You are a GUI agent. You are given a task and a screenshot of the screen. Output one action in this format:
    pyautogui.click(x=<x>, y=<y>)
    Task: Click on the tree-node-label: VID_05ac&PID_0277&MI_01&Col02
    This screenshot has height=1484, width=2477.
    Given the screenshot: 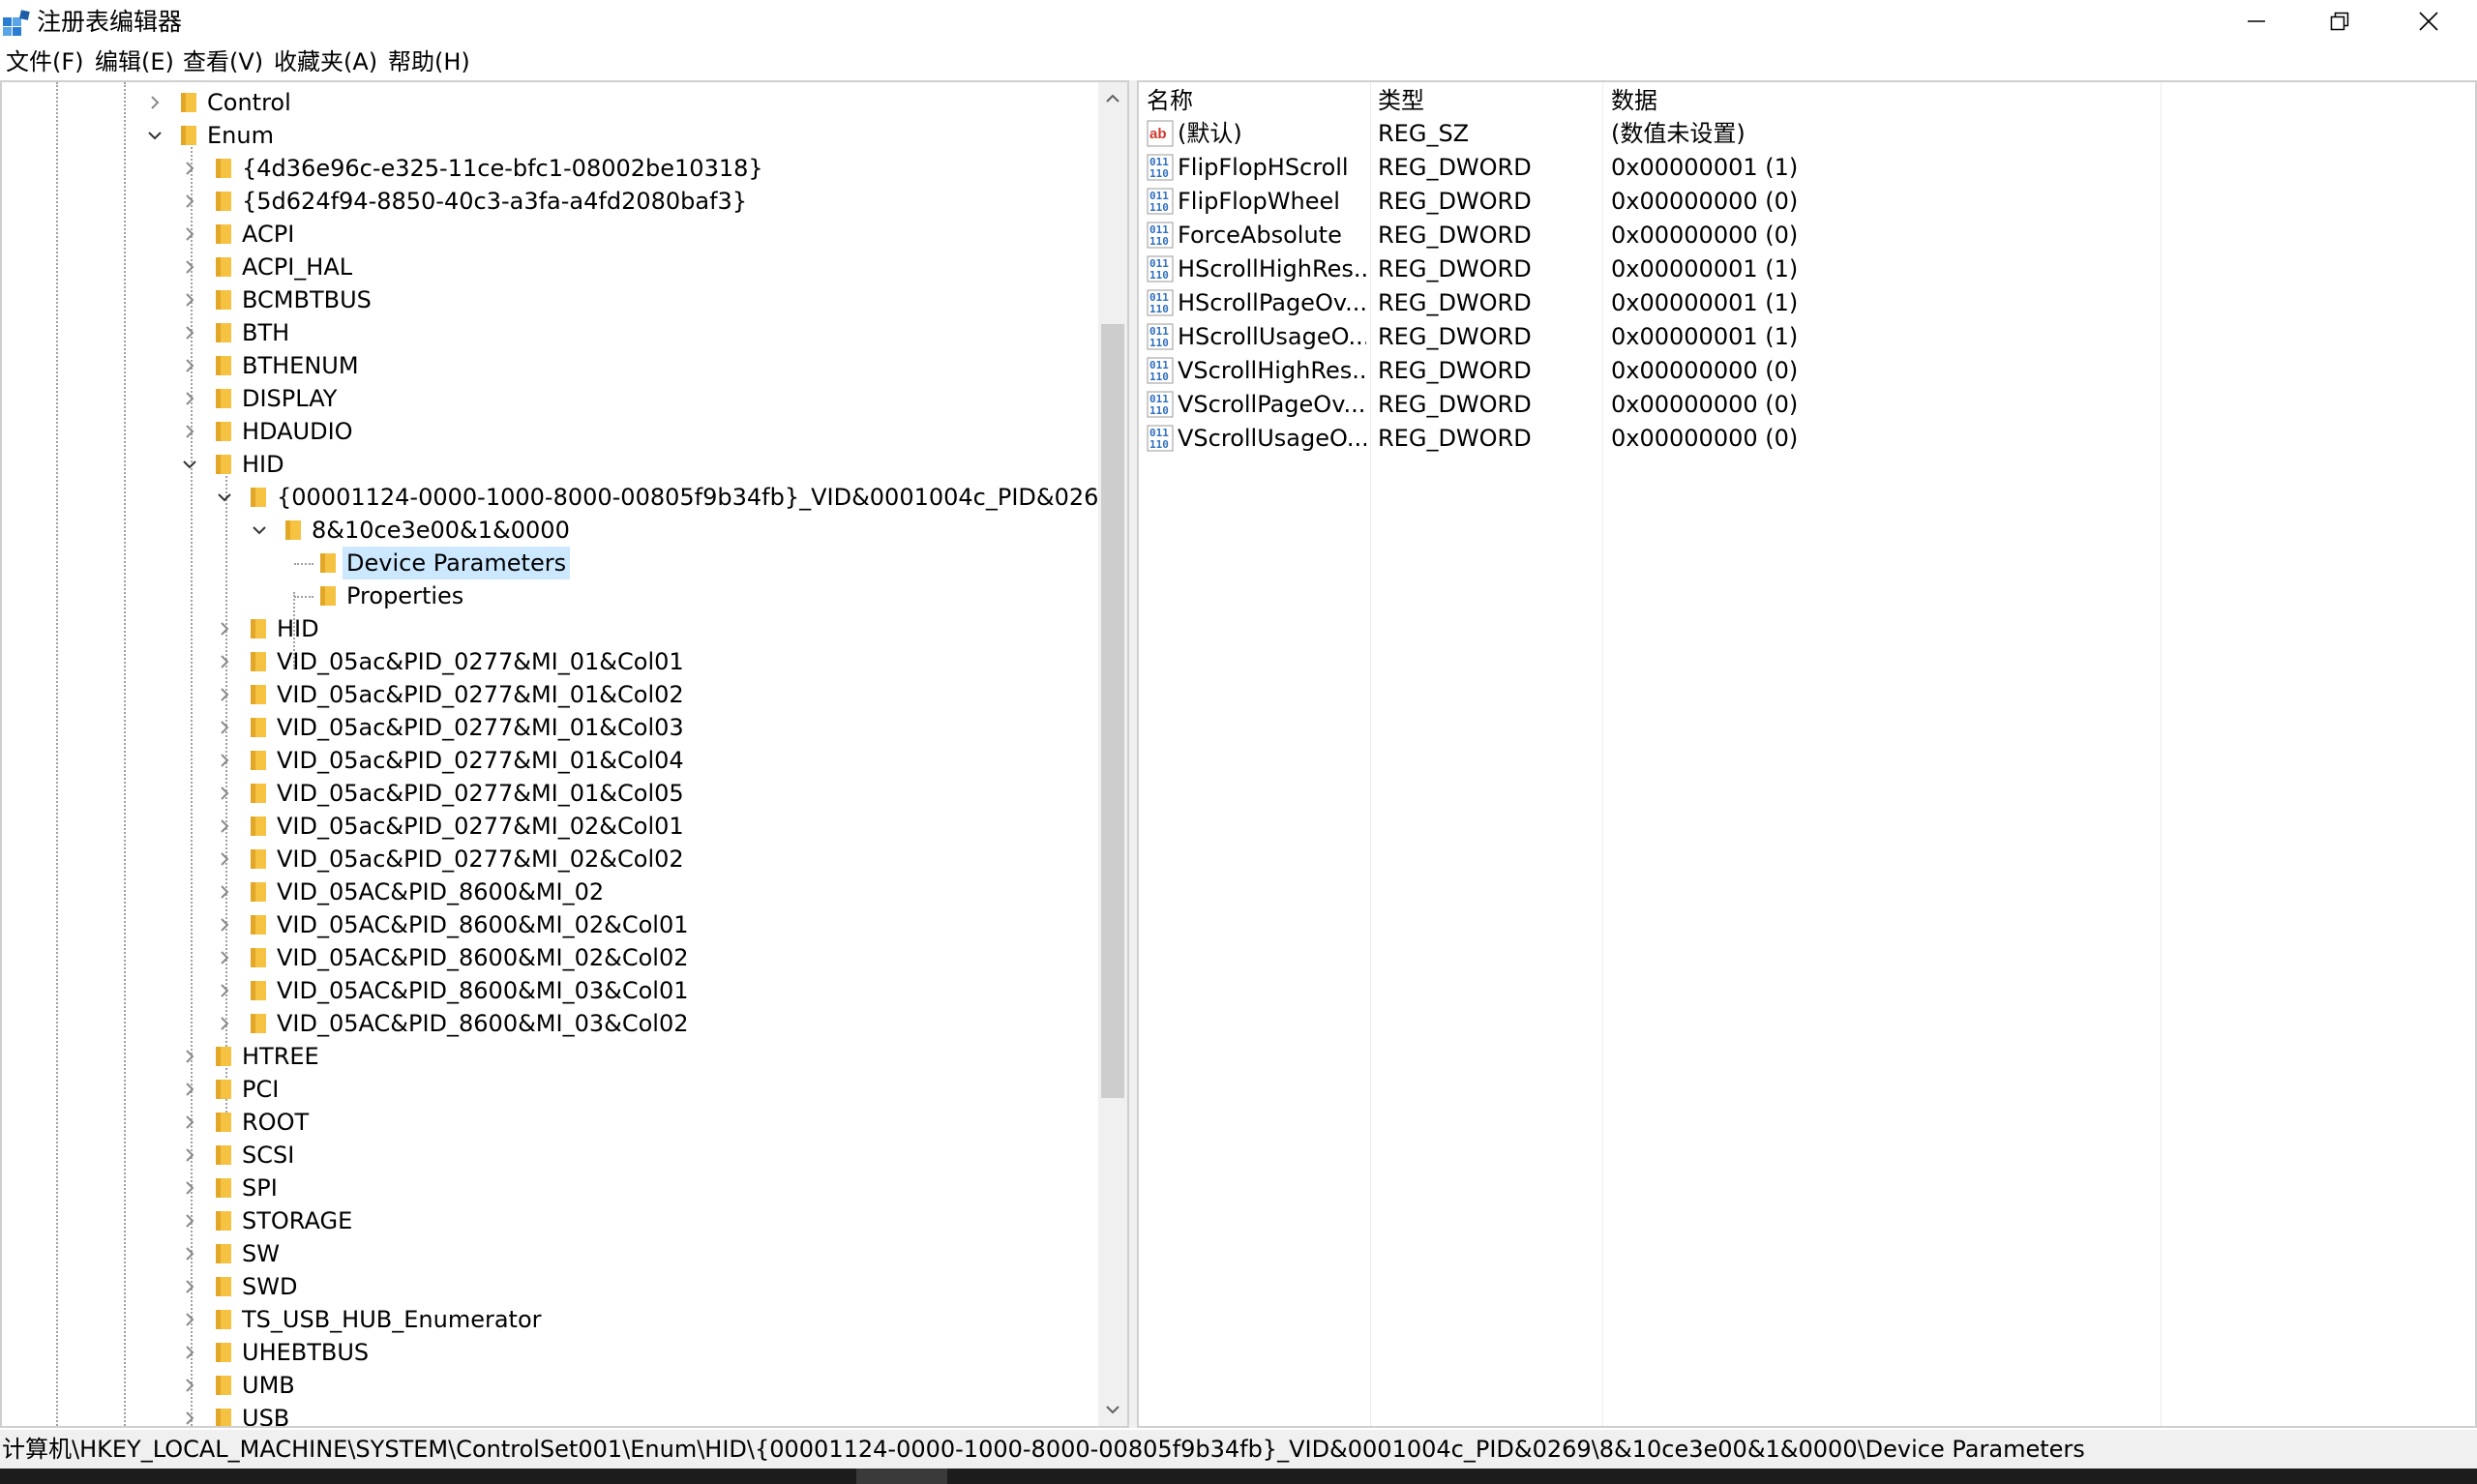 What is the action you would take?
    pyautogui.click(x=480, y=694)
    